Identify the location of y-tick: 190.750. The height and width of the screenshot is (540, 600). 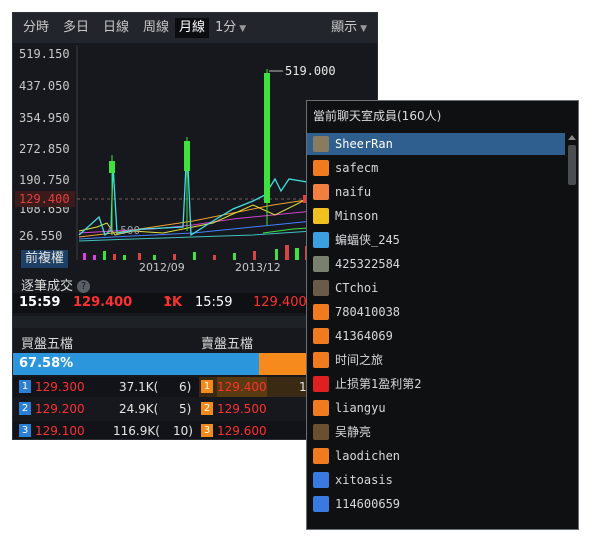
(44, 180).